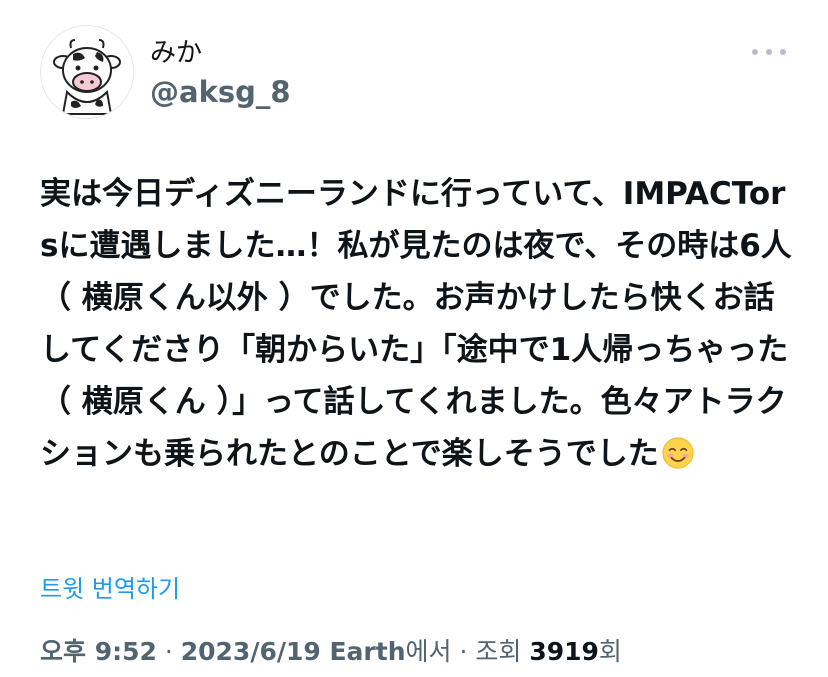  I want to click on cow-avatar-icon, so click(87, 72).